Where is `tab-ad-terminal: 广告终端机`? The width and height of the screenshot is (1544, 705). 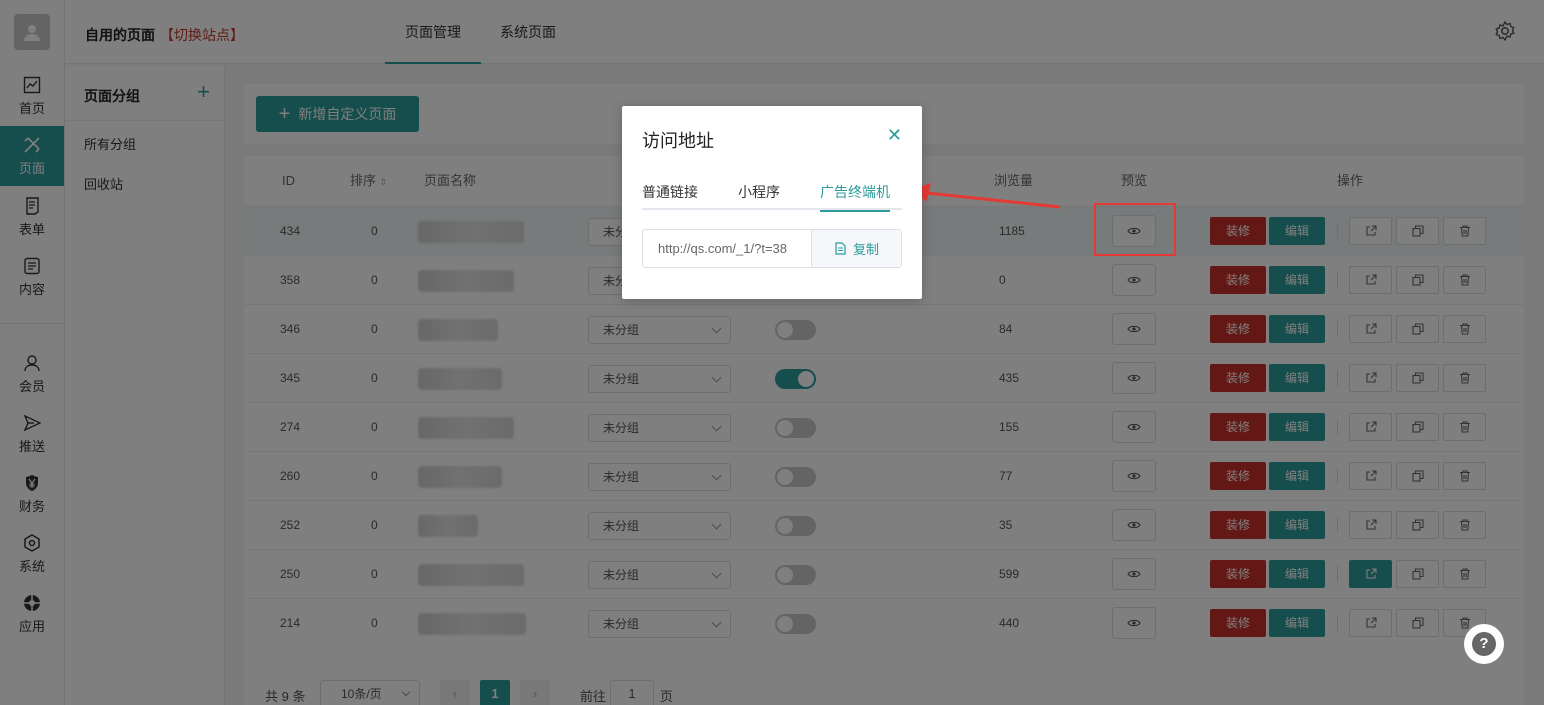
tab-ad-terminal: 广告终端机 is located at coordinates (855, 197).